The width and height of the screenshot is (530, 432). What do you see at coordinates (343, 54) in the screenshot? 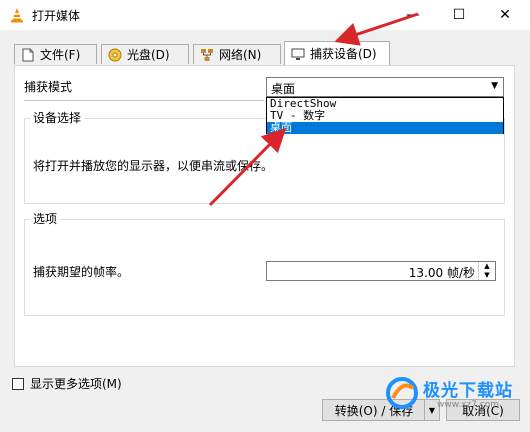
I see `tab-capture-device-label: 捕获设备(D)` at bounding box center [343, 54].